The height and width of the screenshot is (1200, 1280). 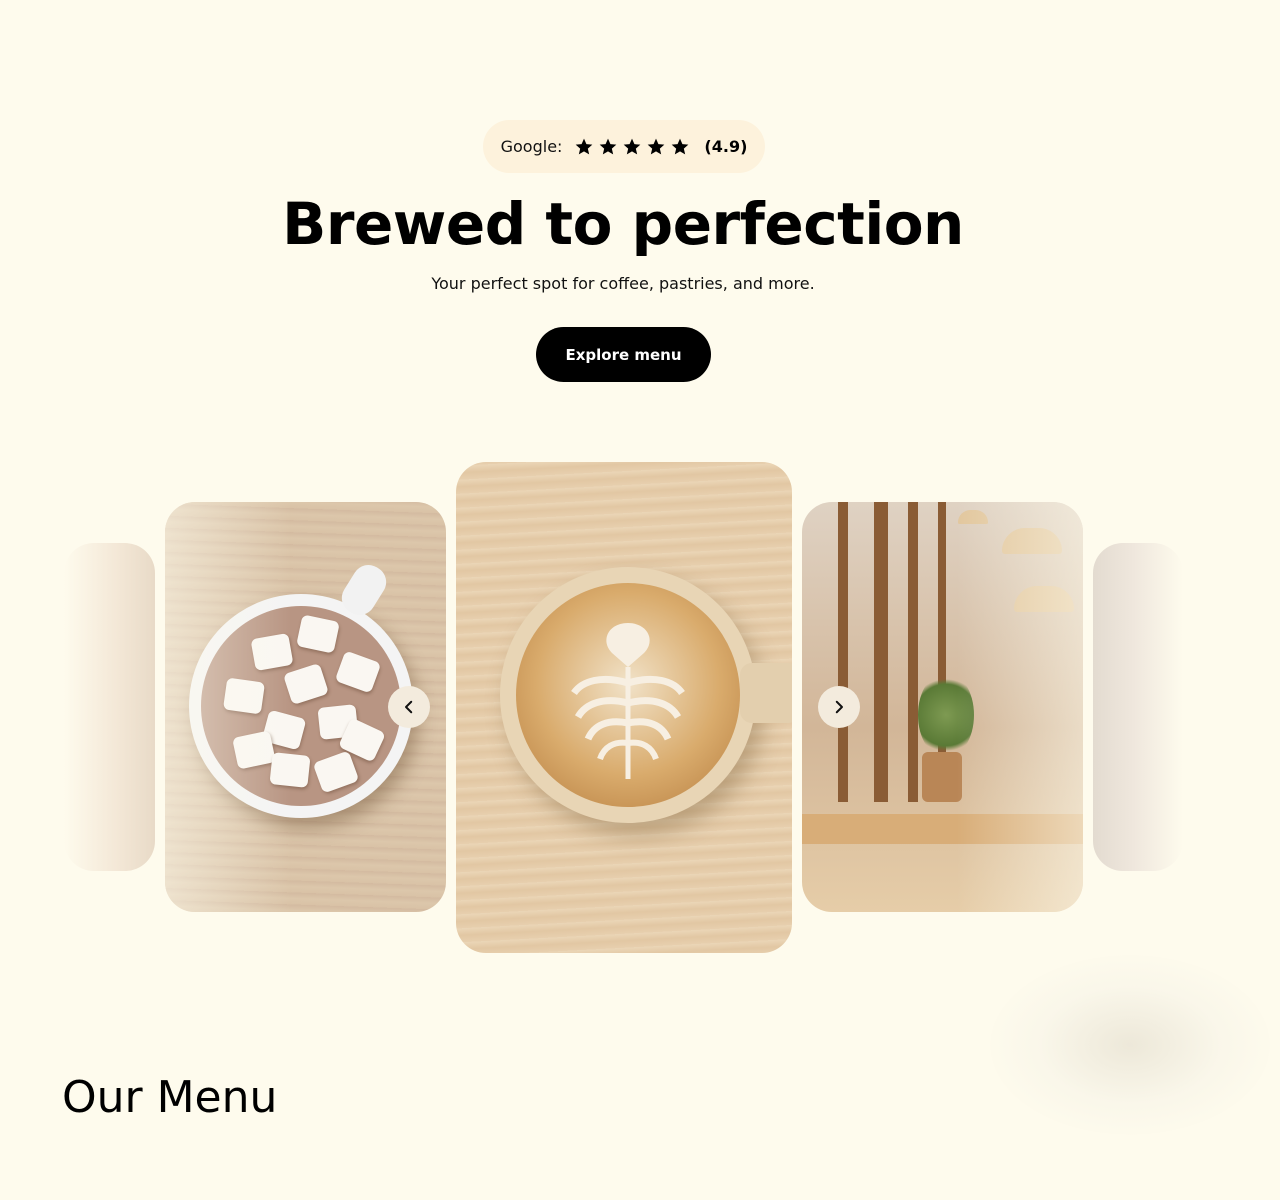 What do you see at coordinates (628, 701) in the screenshot?
I see `latte-art-icon` at bounding box center [628, 701].